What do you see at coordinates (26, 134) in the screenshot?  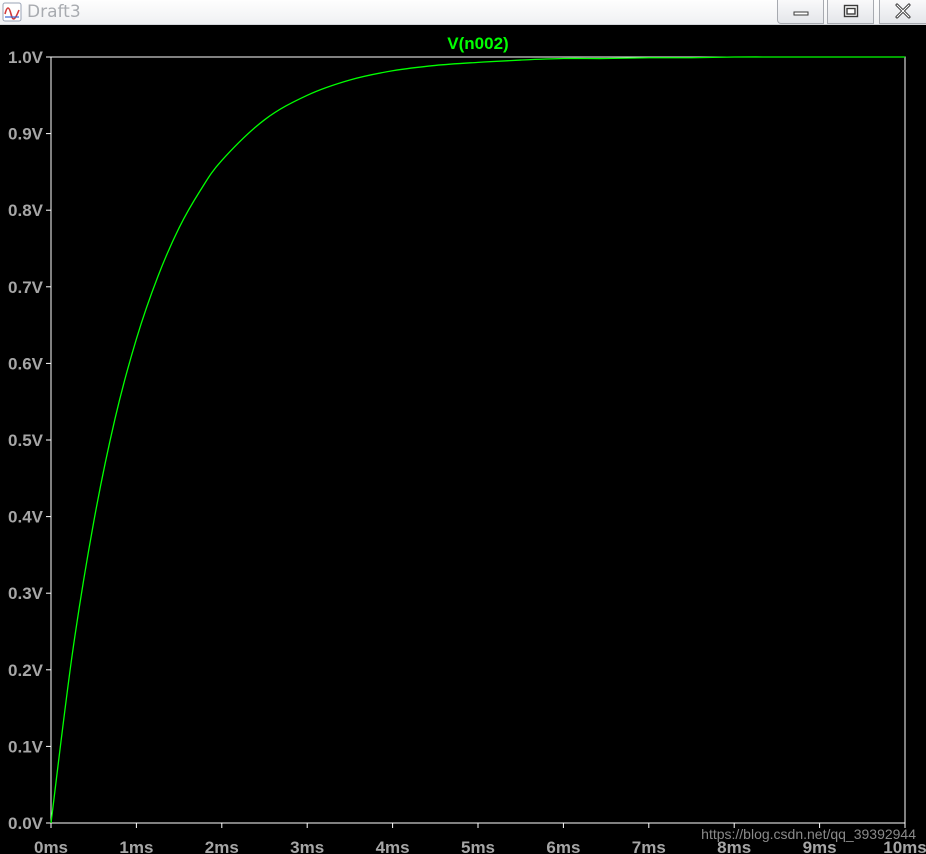 I see `y-tick-label: 0.9V` at bounding box center [26, 134].